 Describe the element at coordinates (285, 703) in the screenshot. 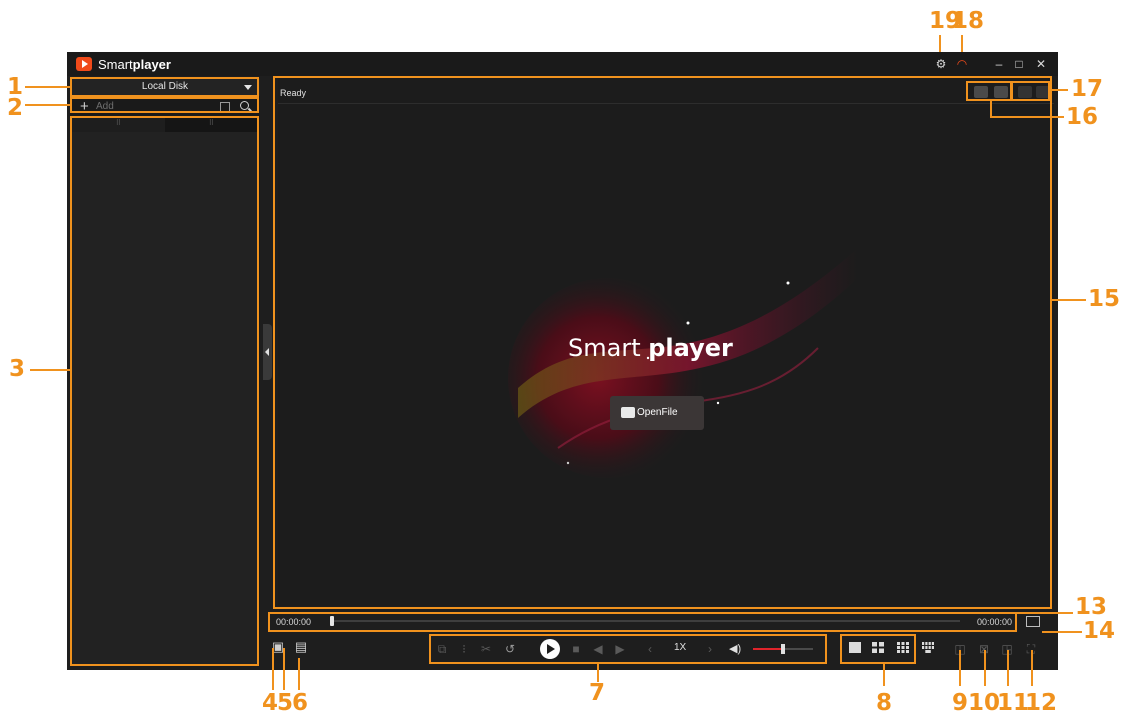

I see `callout-5: 5` at that location.